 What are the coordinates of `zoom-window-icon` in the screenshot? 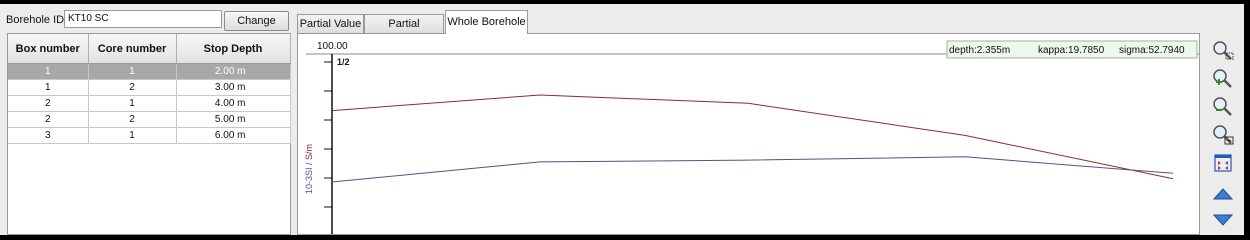 It's located at (1223, 50).